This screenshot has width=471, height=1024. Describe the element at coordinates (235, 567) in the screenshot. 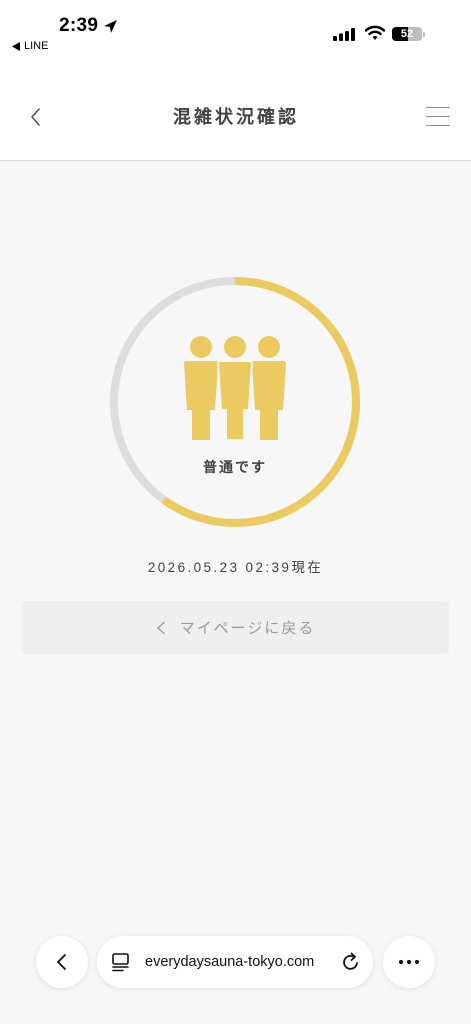

I see `updated-timestamp: 2026.05.23 02:39現在` at that location.